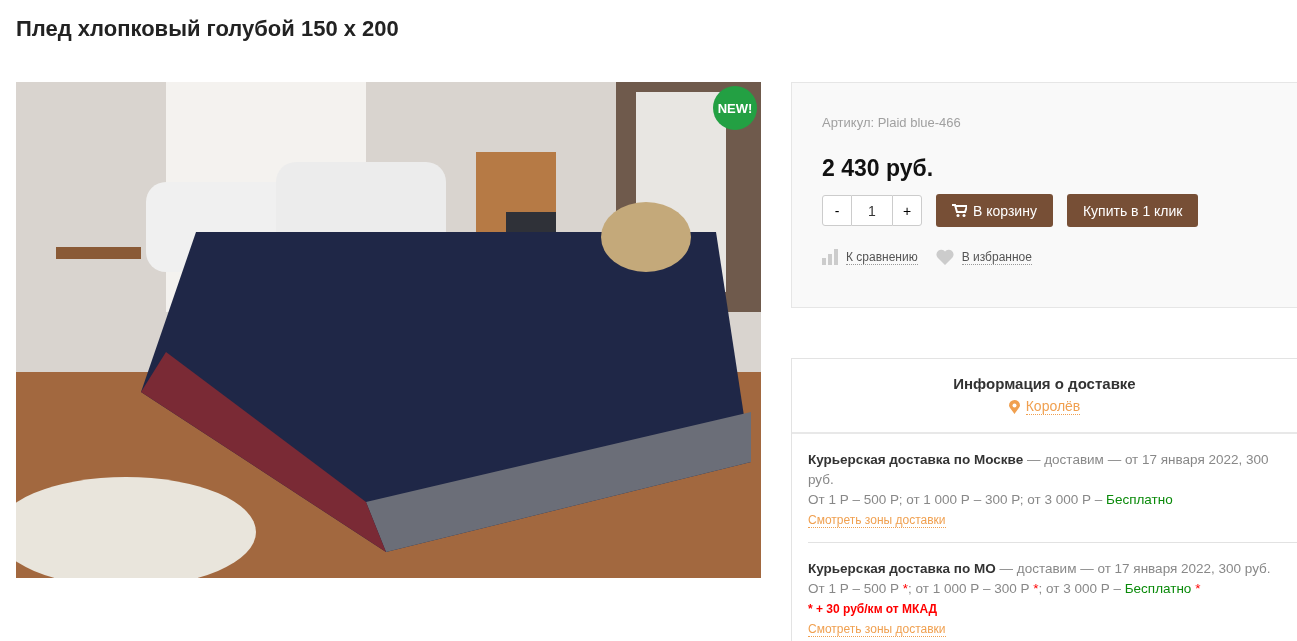  I want to click on delivery-description: Курьерская доставка по Москве — доставим — от 17 января 2022, 300 руб., so click(1039, 469).